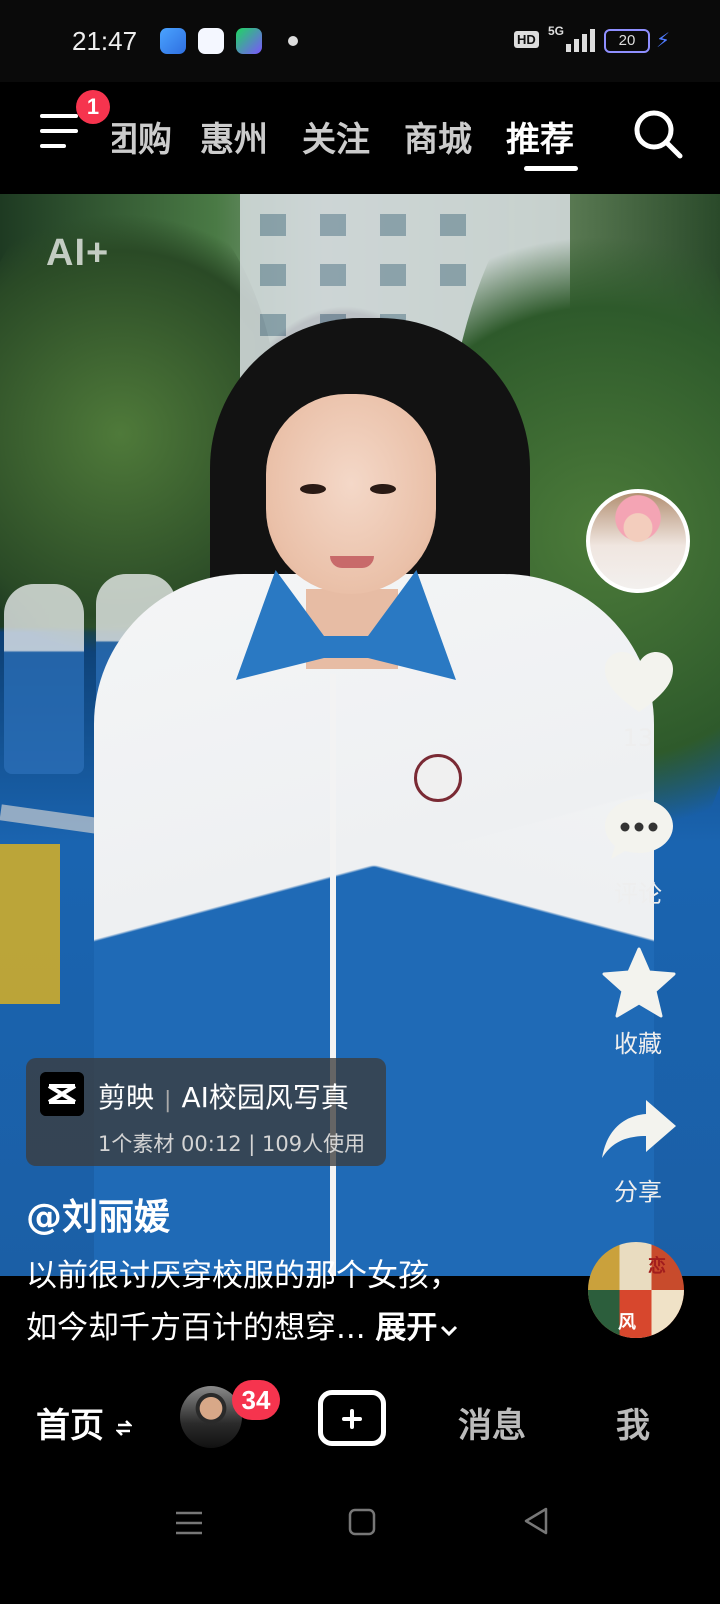 This screenshot has width=720, height=1604. I want to click on nav-me: 我, so click(633, 1422).